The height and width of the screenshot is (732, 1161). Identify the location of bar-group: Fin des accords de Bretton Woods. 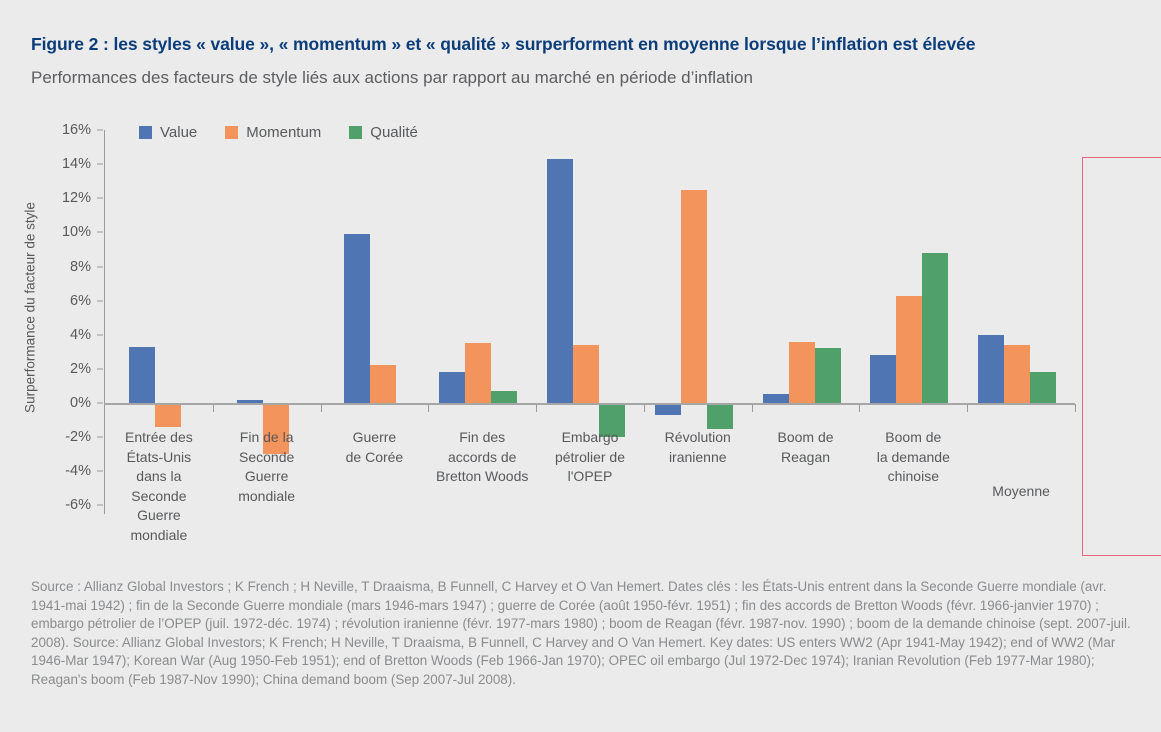
(483, 340).